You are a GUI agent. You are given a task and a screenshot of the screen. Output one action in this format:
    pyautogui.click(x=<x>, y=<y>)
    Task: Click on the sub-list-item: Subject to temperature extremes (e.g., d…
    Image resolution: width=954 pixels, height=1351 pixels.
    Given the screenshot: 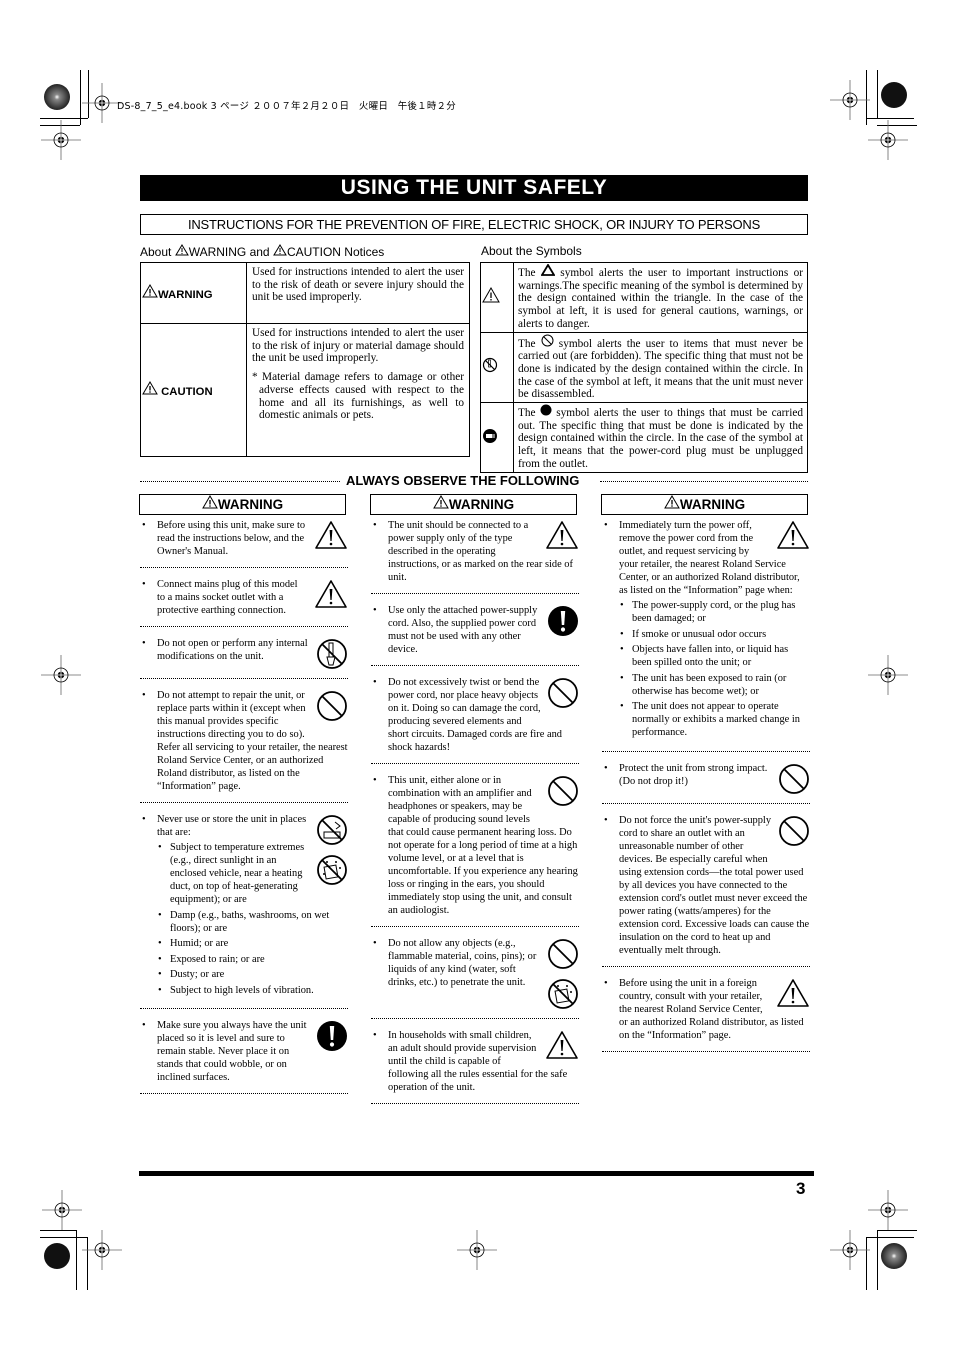 What is the action you would take?
    pyautogui.click(x=252, y=873)
    